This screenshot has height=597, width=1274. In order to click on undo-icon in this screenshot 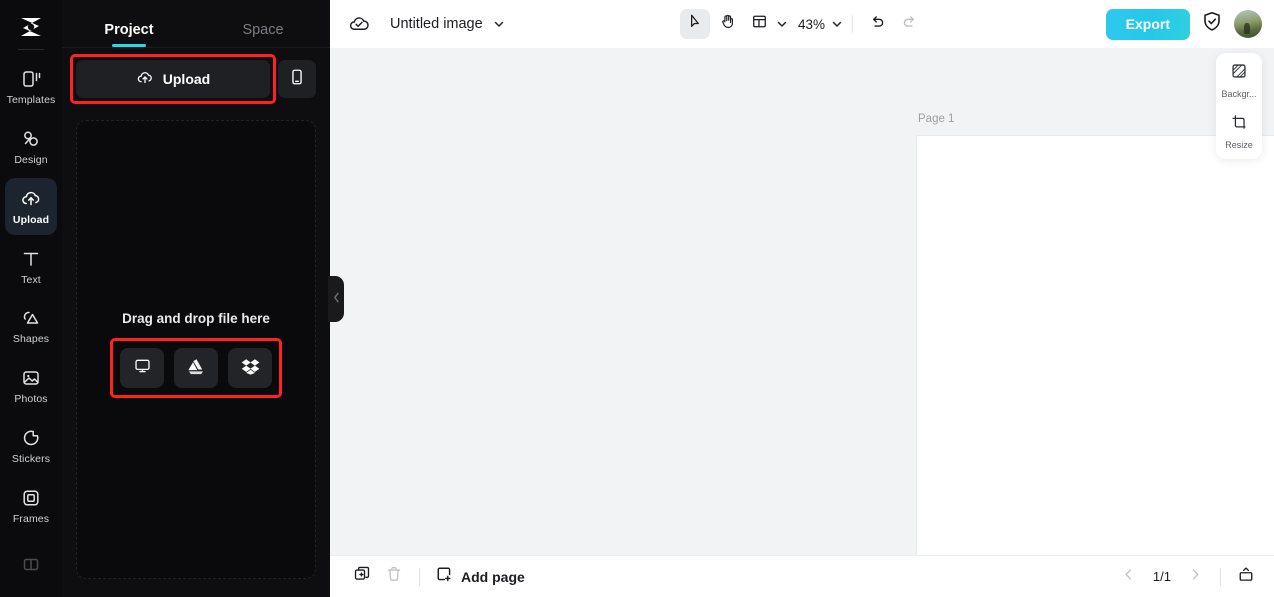, I will do `click(877, 24)`.